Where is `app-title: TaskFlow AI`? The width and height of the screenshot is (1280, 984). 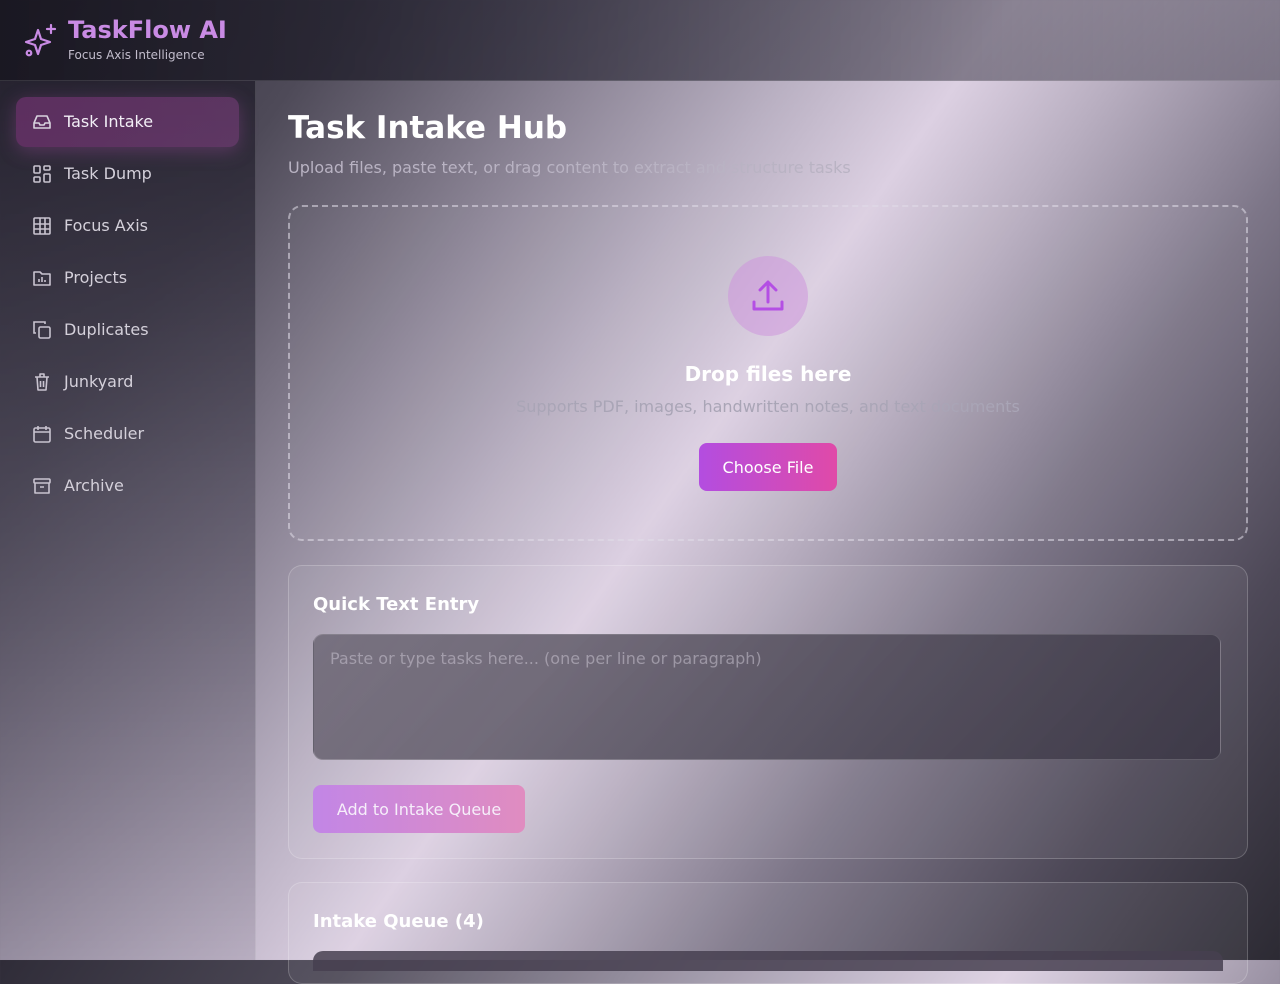 app-title: TaskFlow AI is located at coordinates (147, 30).